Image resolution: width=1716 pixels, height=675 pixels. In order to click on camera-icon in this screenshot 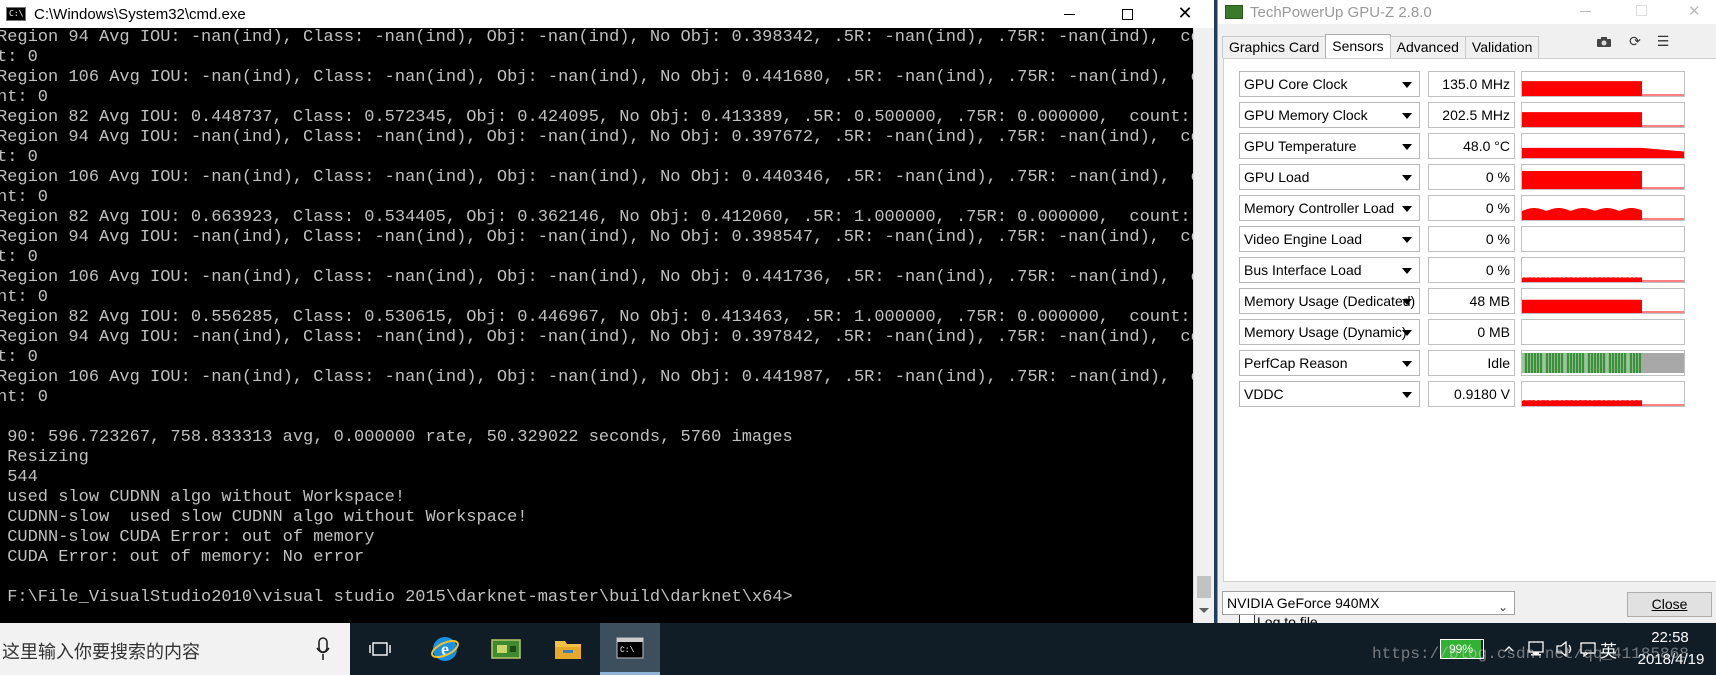, I will do `click(1604, 42)`.